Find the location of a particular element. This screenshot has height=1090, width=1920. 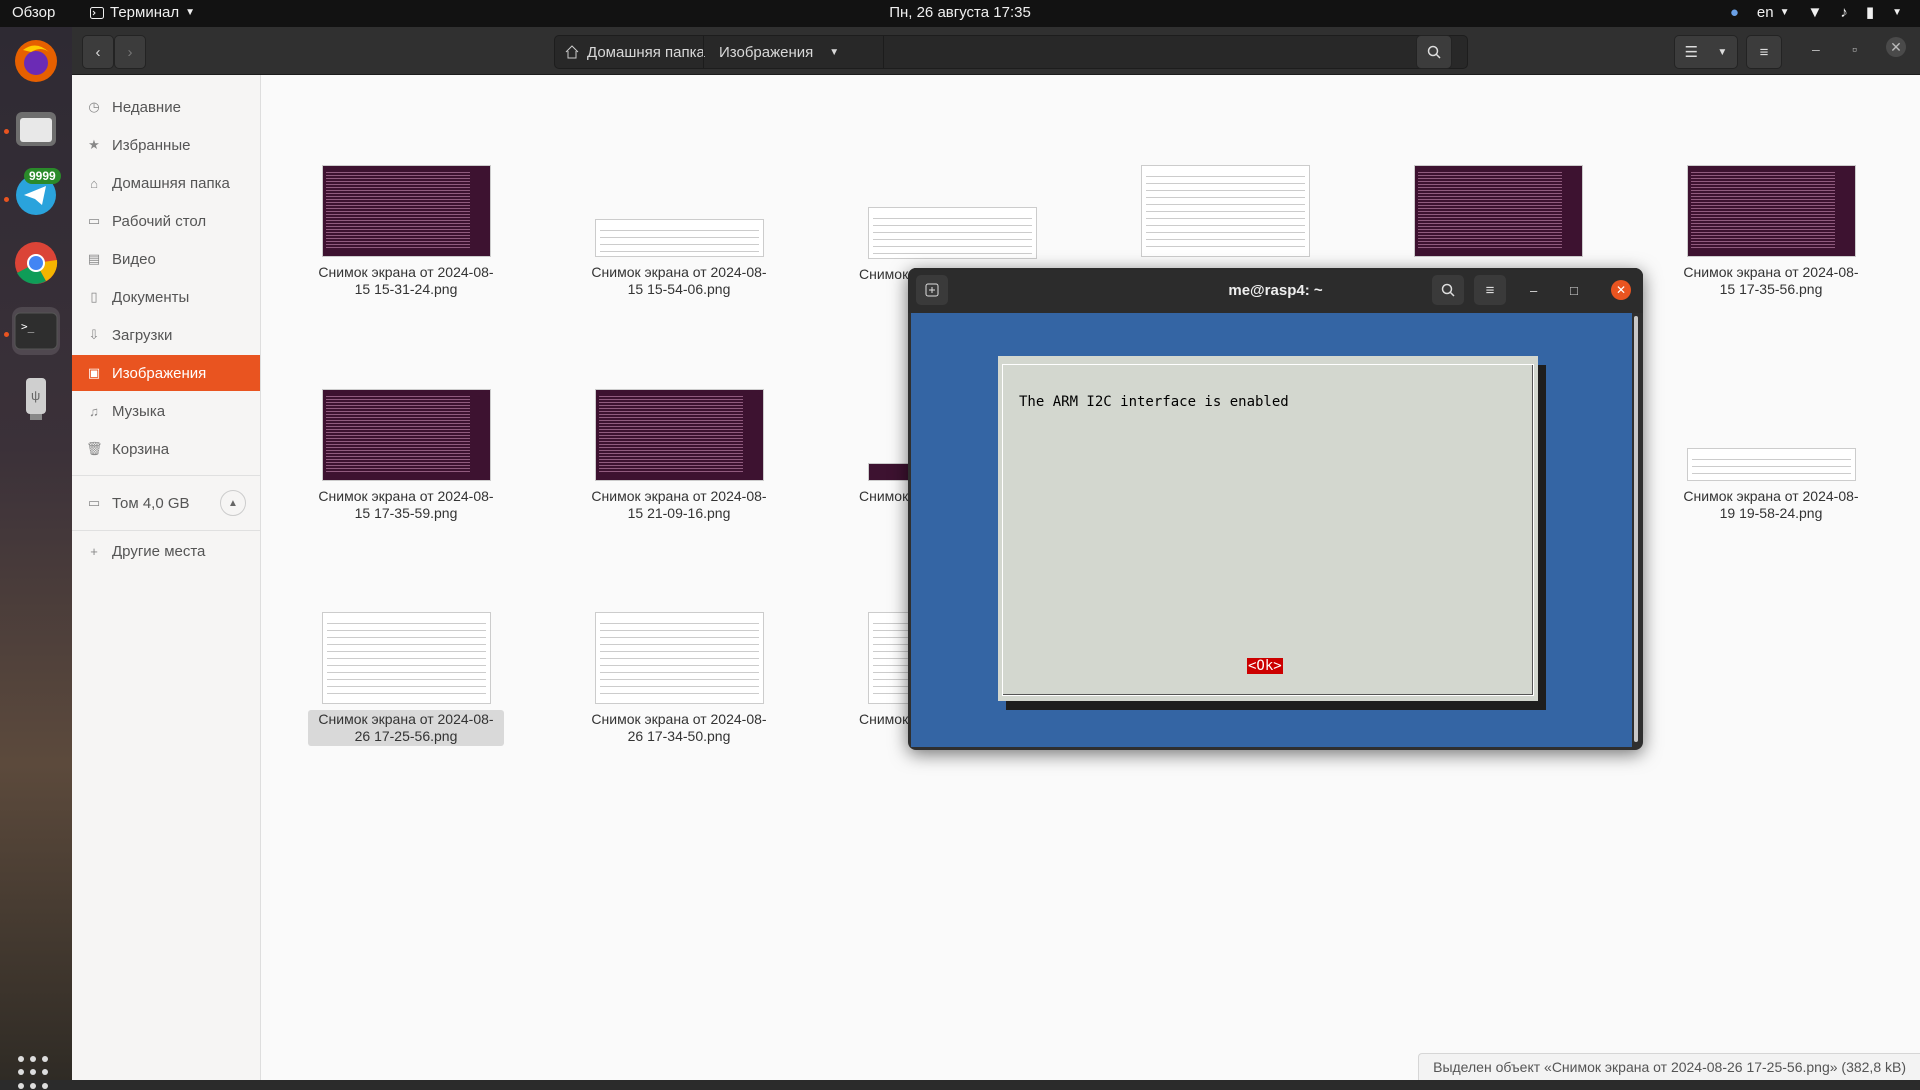

sidebar-item-music: ♫ Музыка is located at coordinates (166, 411).